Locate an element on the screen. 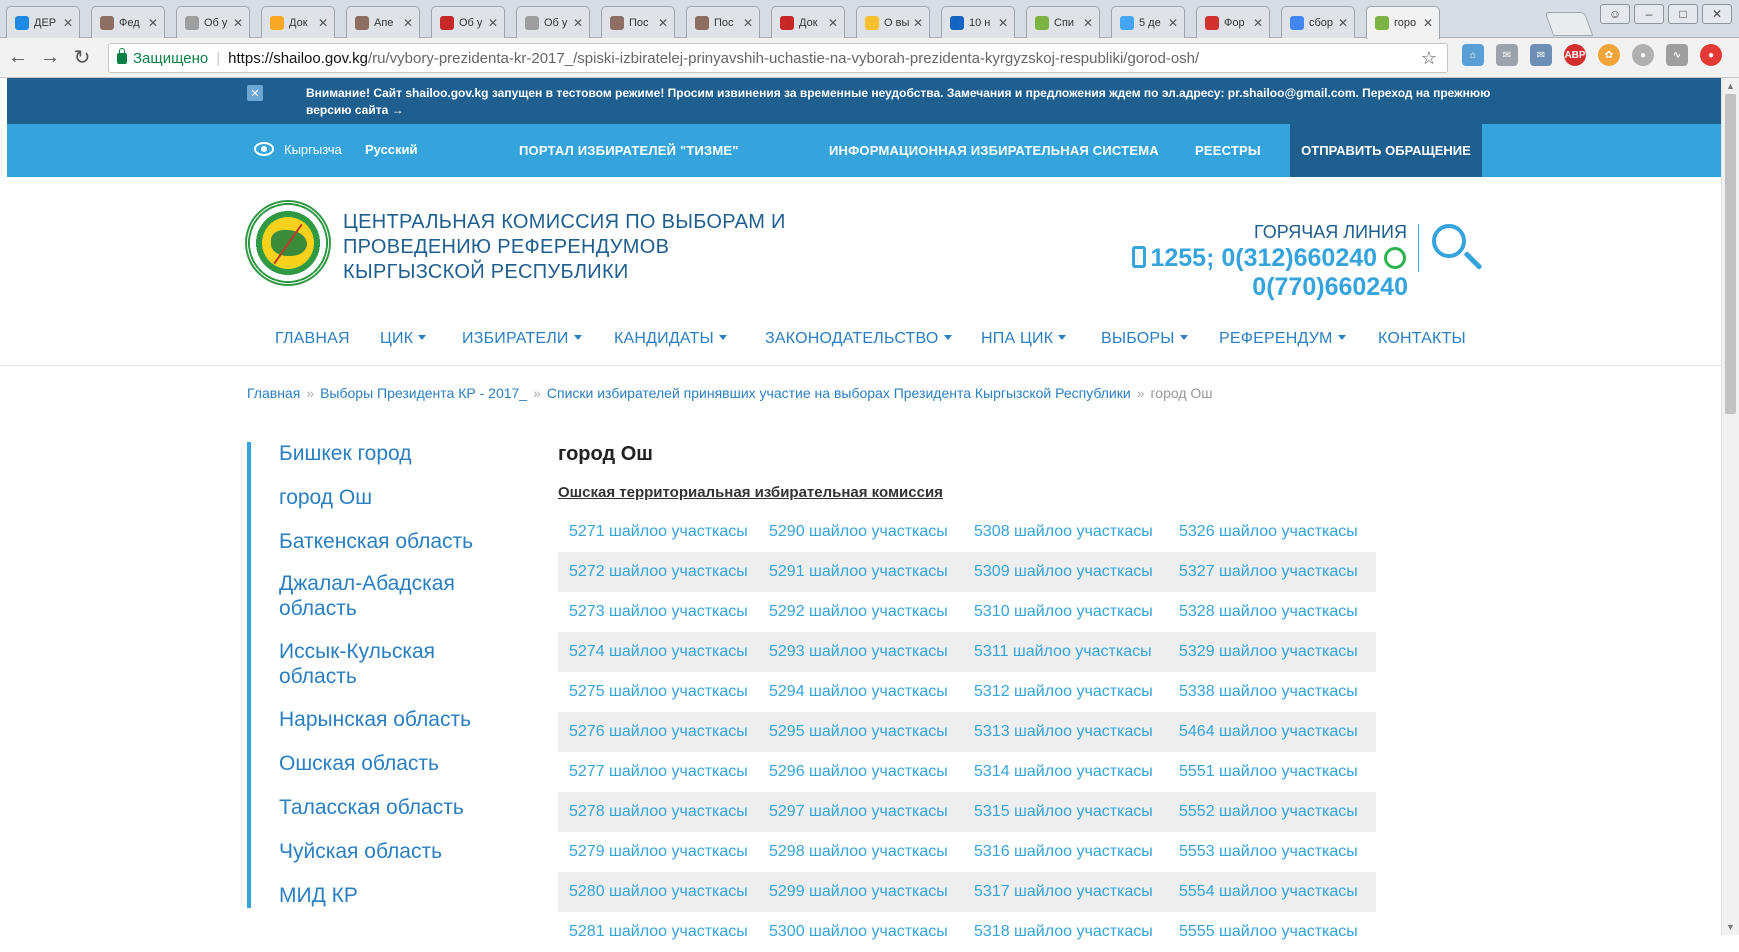 The height and width of the screenshot is (952, 1739). menu-item: РЕФЕРЕНДУМ is located at coordinates (1282, 339).